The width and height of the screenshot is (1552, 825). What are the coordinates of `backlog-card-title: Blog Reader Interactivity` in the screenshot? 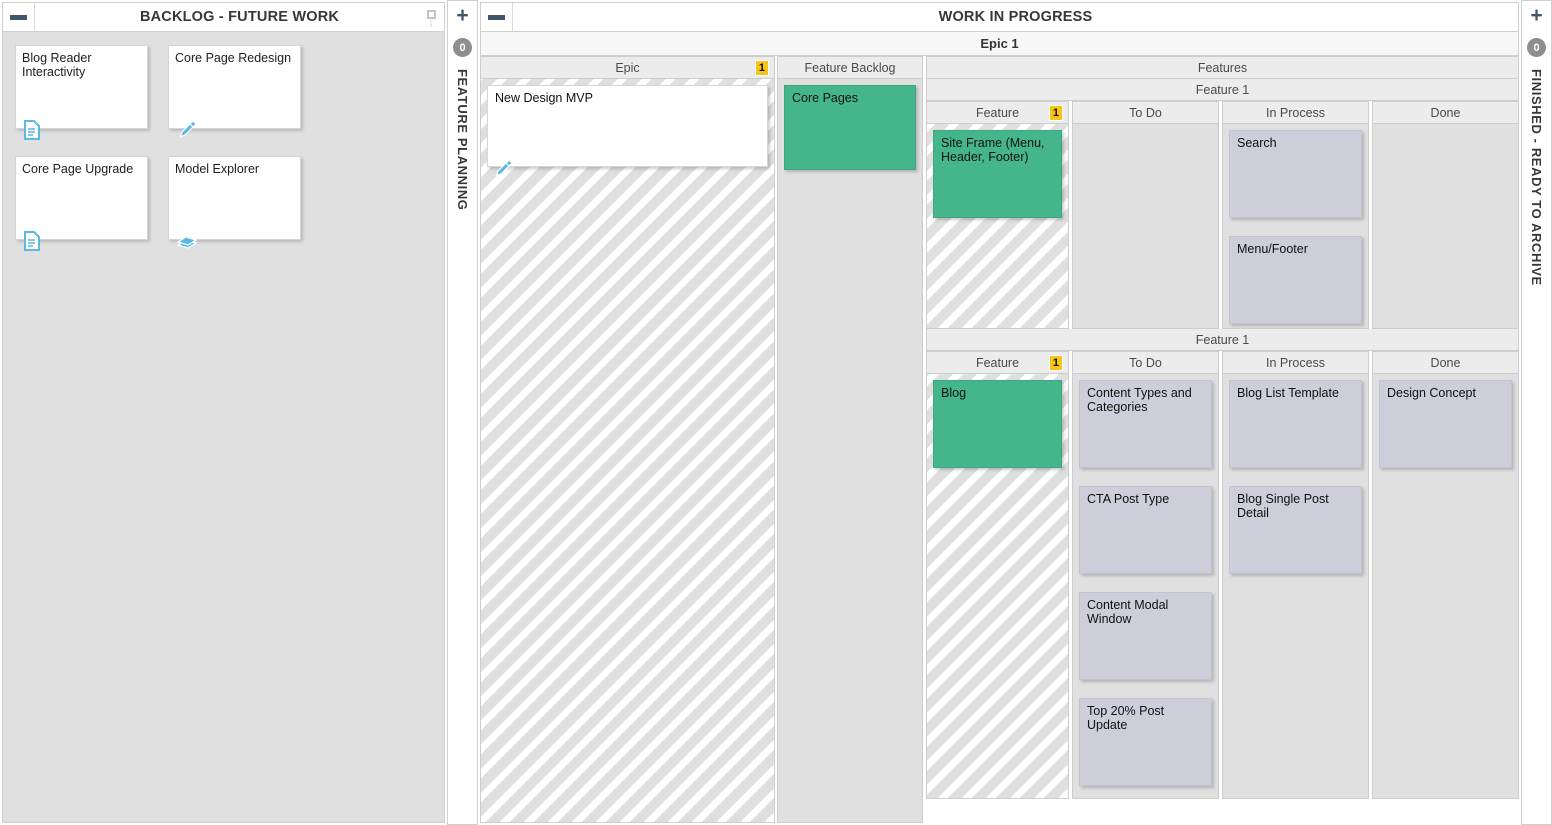 It's located at (57, 65).